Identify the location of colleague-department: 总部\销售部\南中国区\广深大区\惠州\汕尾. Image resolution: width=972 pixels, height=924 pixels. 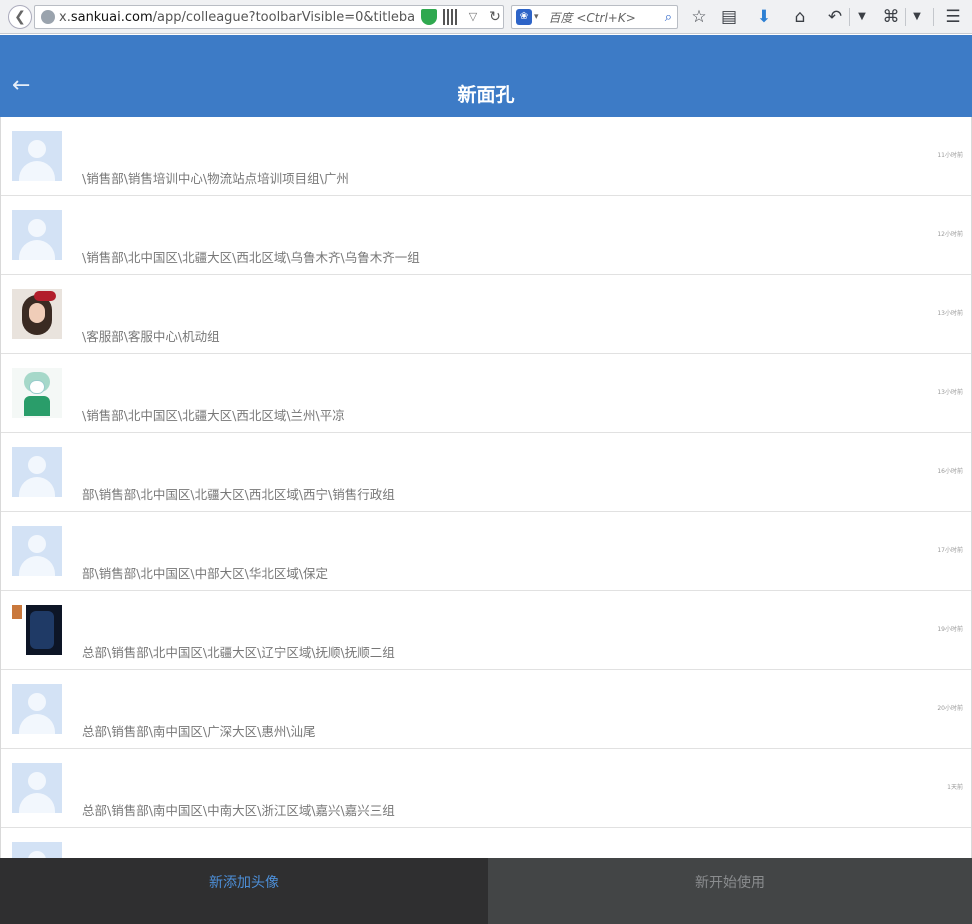
(199, 731).